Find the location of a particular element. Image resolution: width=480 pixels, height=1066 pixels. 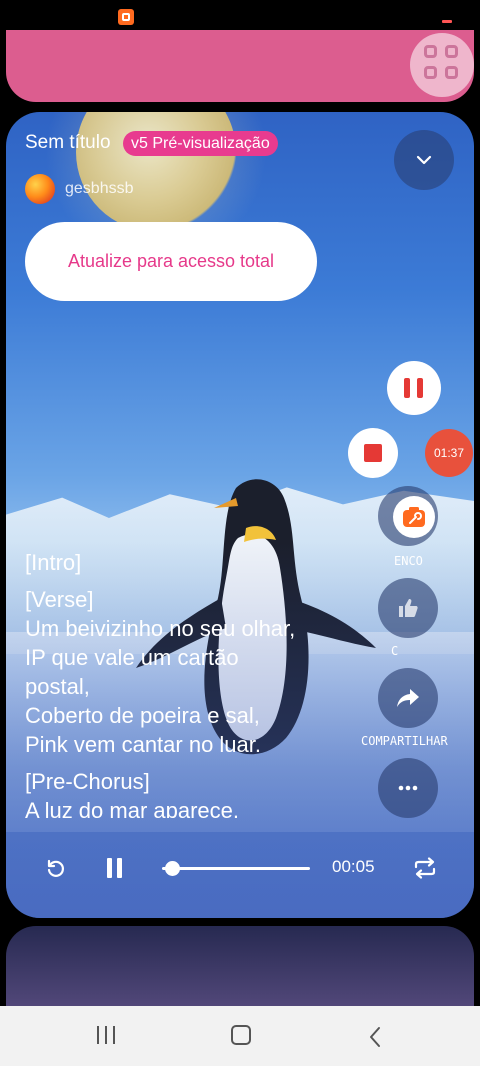

elapsed-time: 00:05 is located at coordinates (353, 866).